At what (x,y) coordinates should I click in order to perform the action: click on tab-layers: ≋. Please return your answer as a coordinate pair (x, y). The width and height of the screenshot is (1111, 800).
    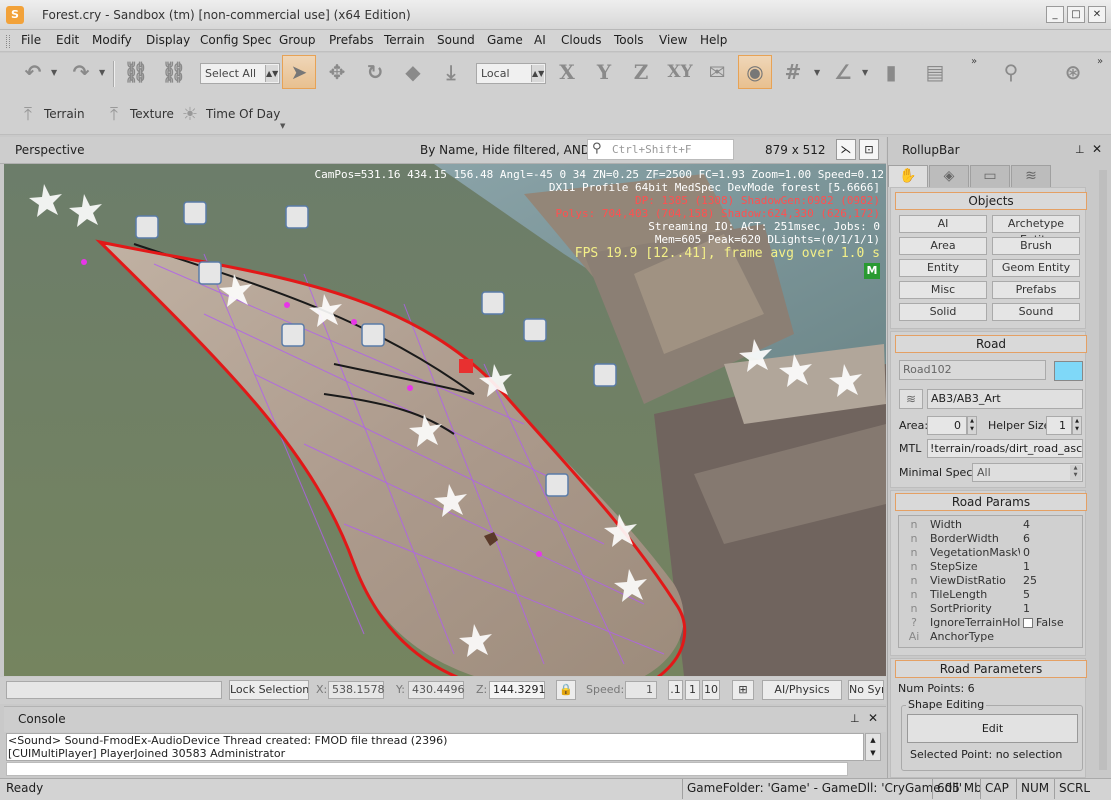
    Looking at the image, I should click on (1031, 176).